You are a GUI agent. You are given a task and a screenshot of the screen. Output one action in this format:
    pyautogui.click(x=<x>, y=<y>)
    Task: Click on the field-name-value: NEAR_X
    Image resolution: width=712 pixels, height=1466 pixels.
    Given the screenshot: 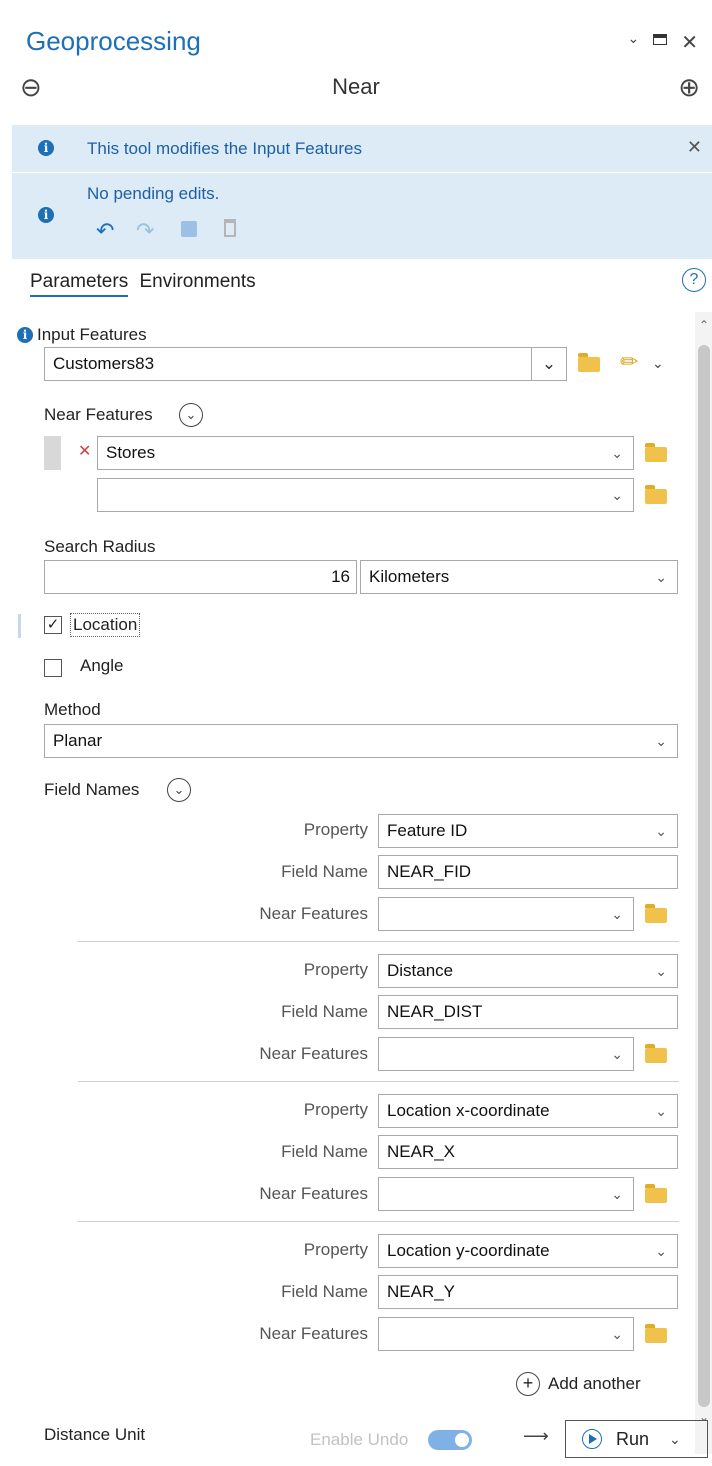 What is the action you would take?
    pyautogui.click(x=421, y=1151)
    